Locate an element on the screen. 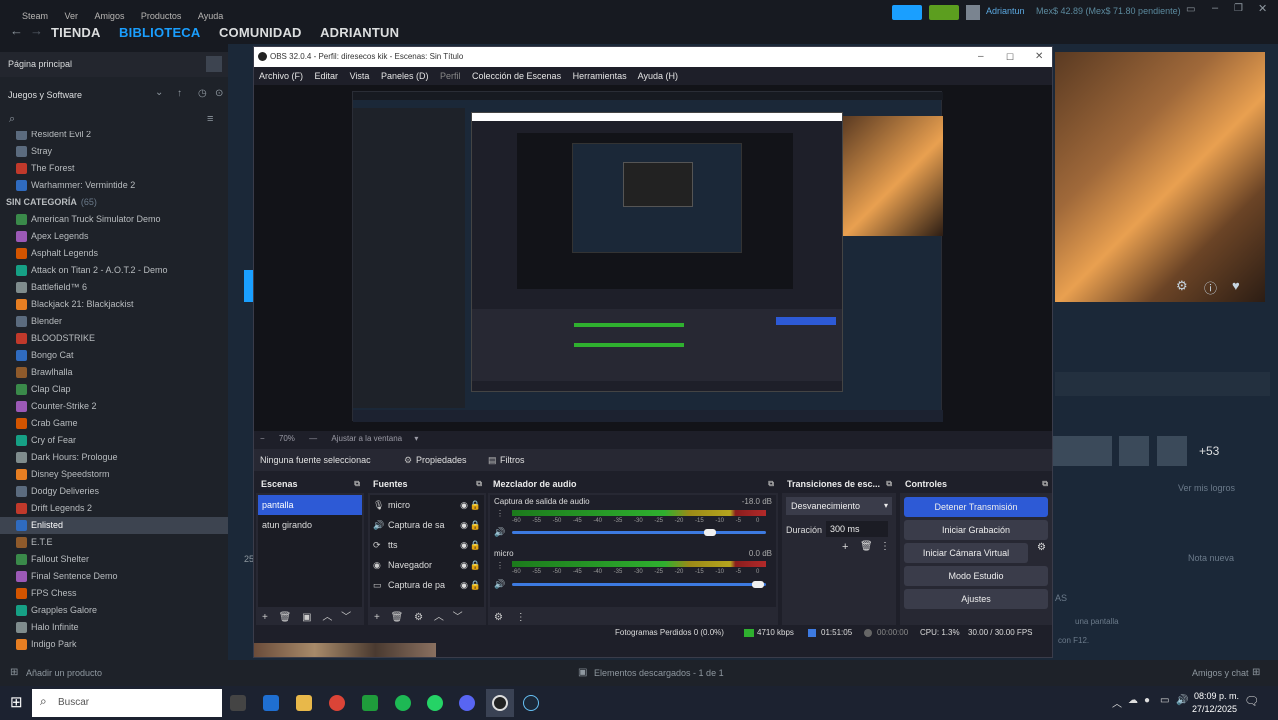 The image size is (1278, 720). caret-down-icon: ▾ is located at coordinates (416, 438).